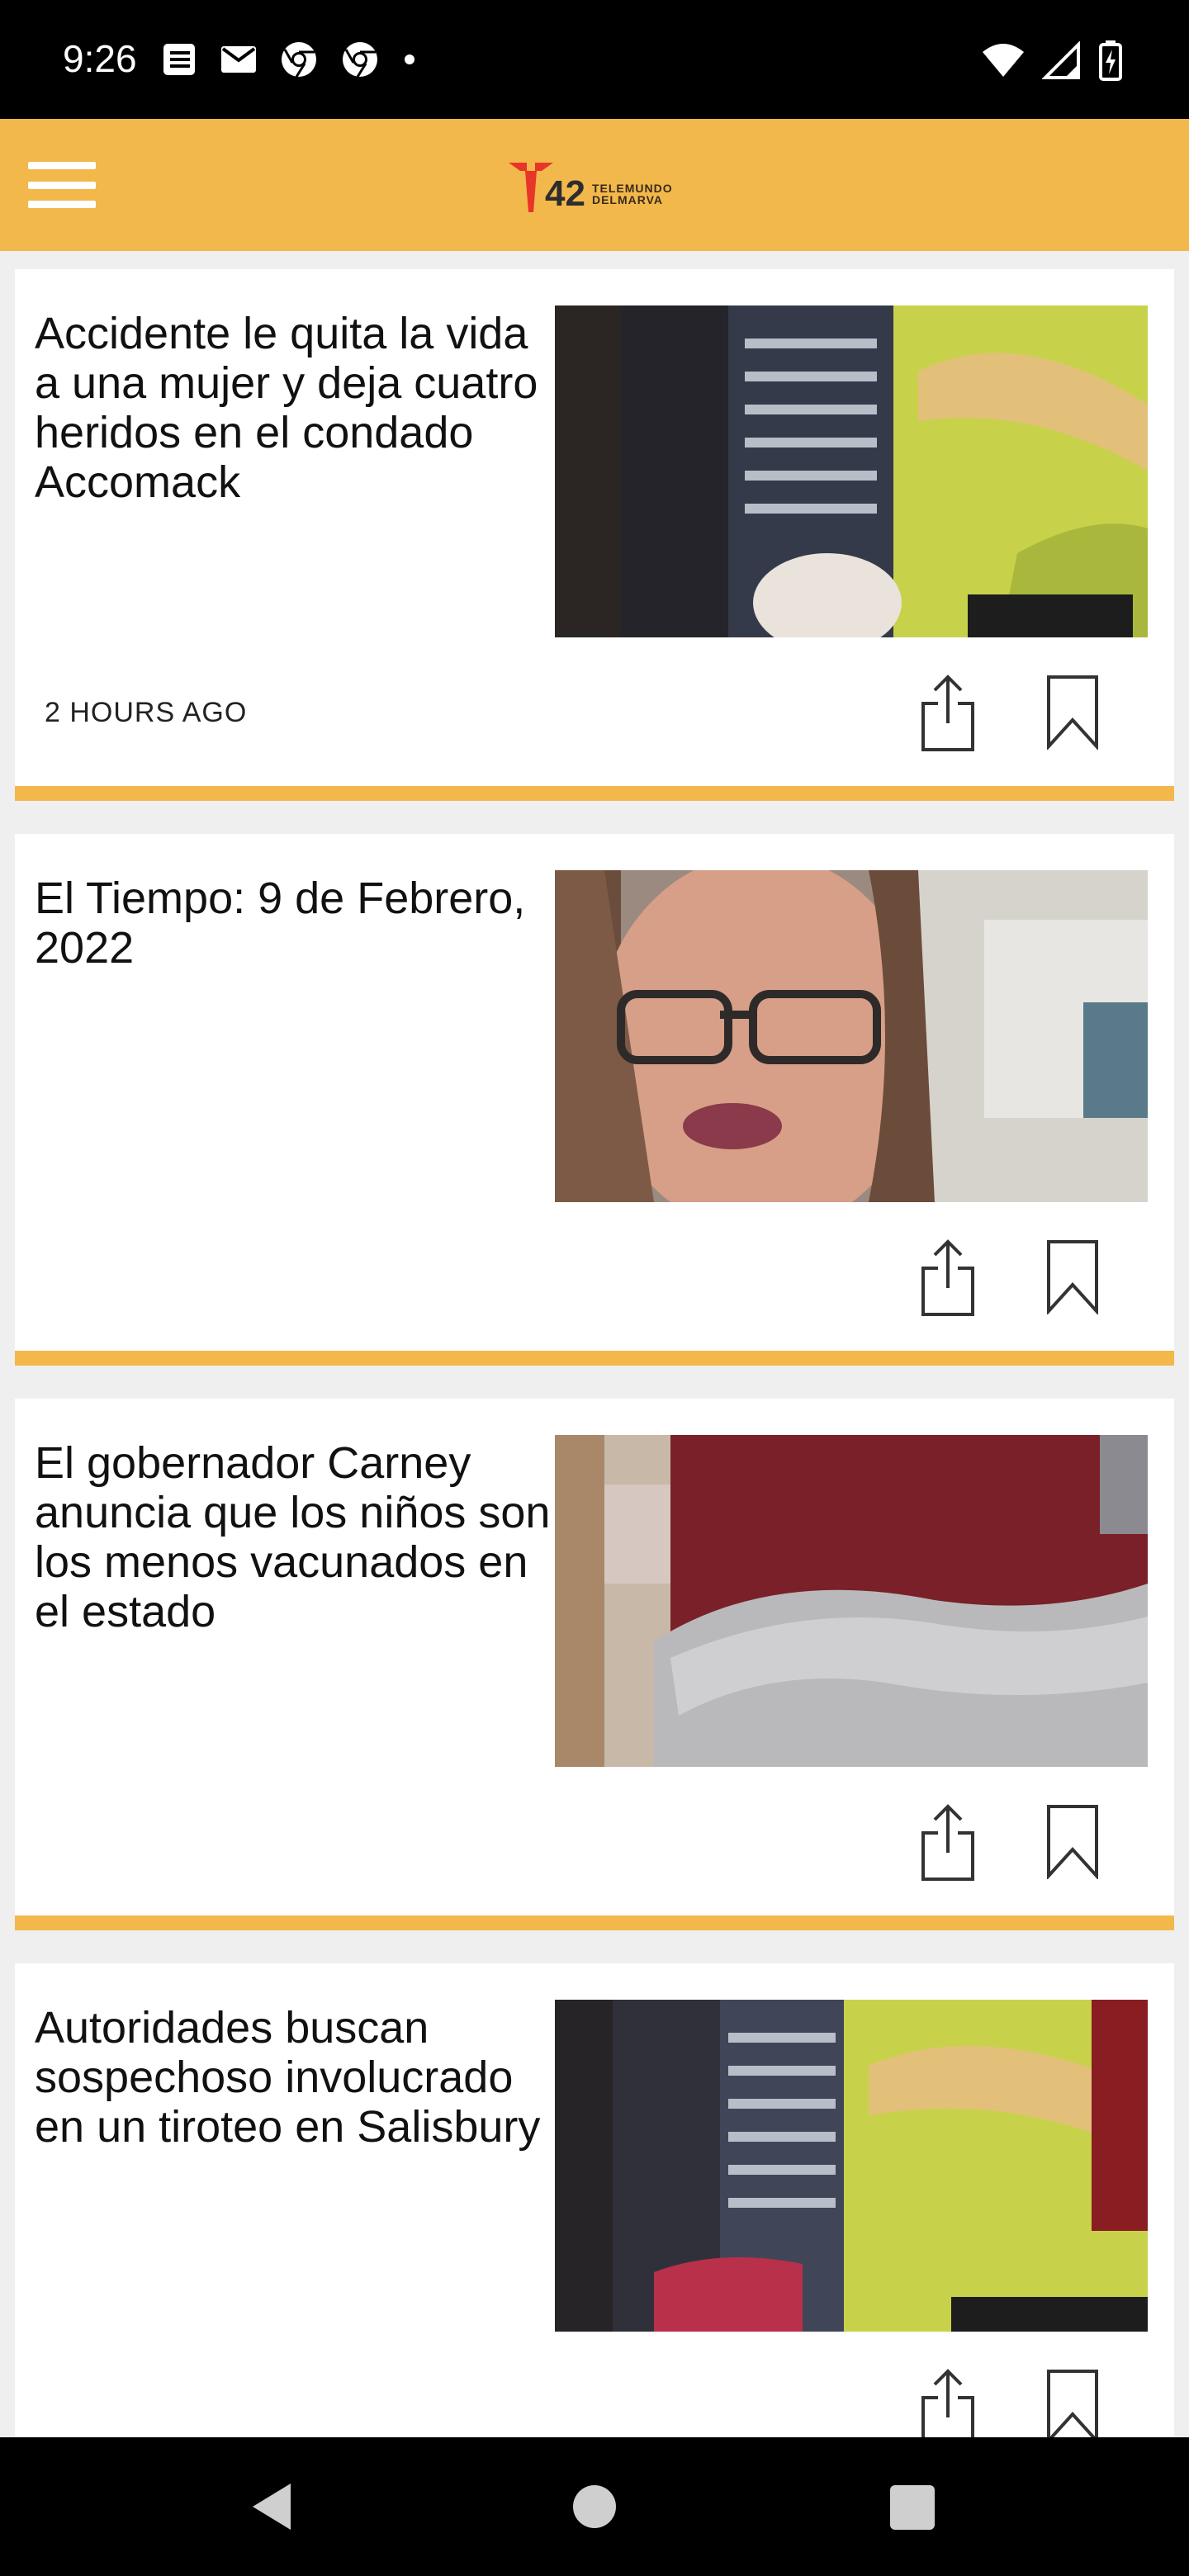 Image resolution: width=1189 pixels, height=2576 pixels. Describe the element at coordinates (297, 923) in the screenshot. I see `article-title: El Tiempo: 9 de Febrero, 2022` at that location.